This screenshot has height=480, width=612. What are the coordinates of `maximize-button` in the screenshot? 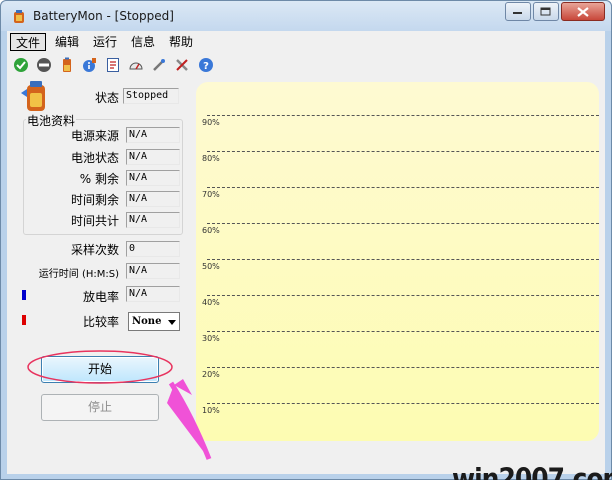 It's located at (546, 11).